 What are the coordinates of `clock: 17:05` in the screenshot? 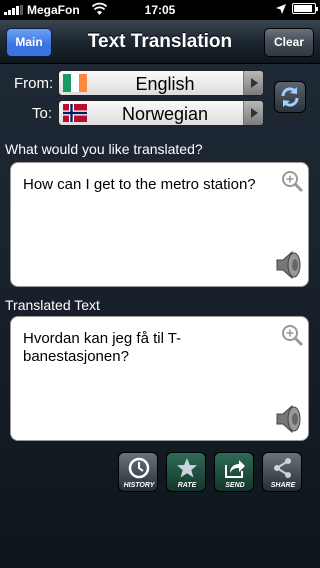 It's located at (160, 10).